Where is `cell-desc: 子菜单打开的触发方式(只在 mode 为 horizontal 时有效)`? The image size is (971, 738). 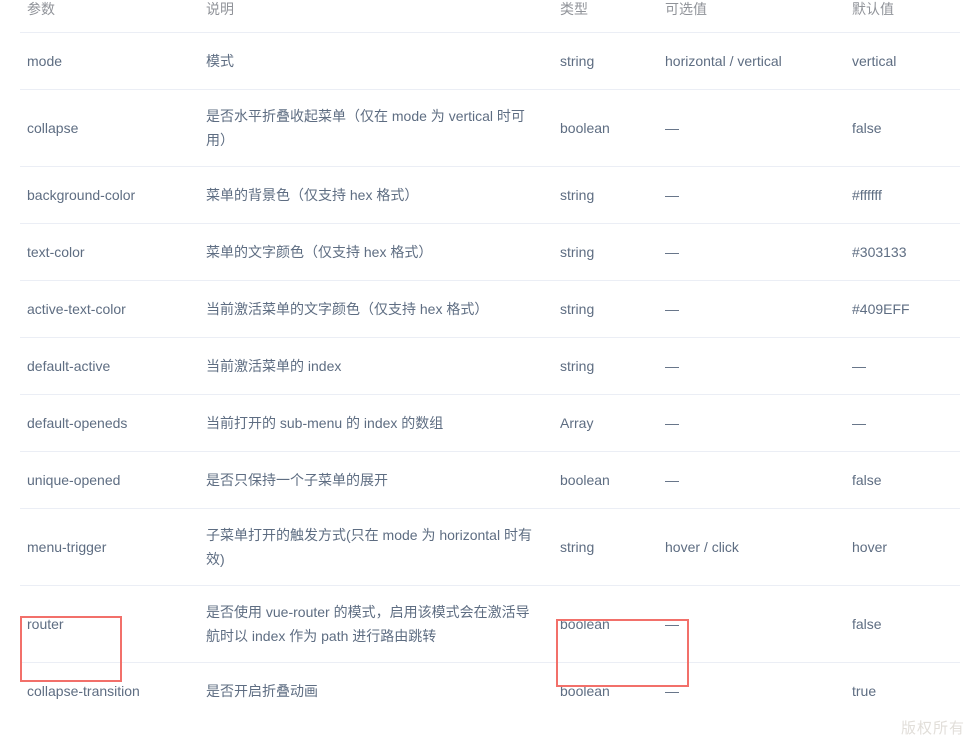
cell-desc: 子菜单打开的触发方式(只在 mode 为 horizontal 时有效) is located at coordinates (381, 547).